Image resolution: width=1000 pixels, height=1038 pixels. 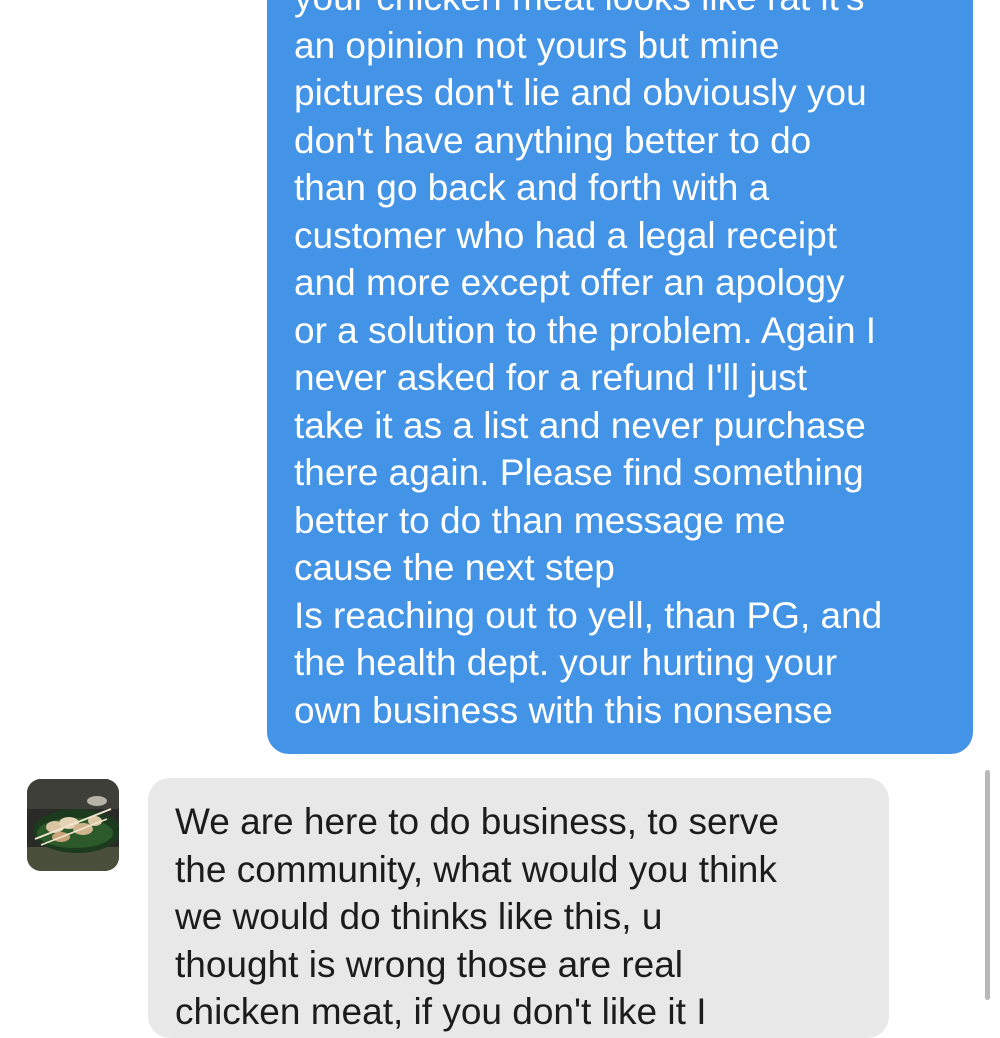 I want to click on message-line: take it as a list and never purchase, so click(x=580, y=425).